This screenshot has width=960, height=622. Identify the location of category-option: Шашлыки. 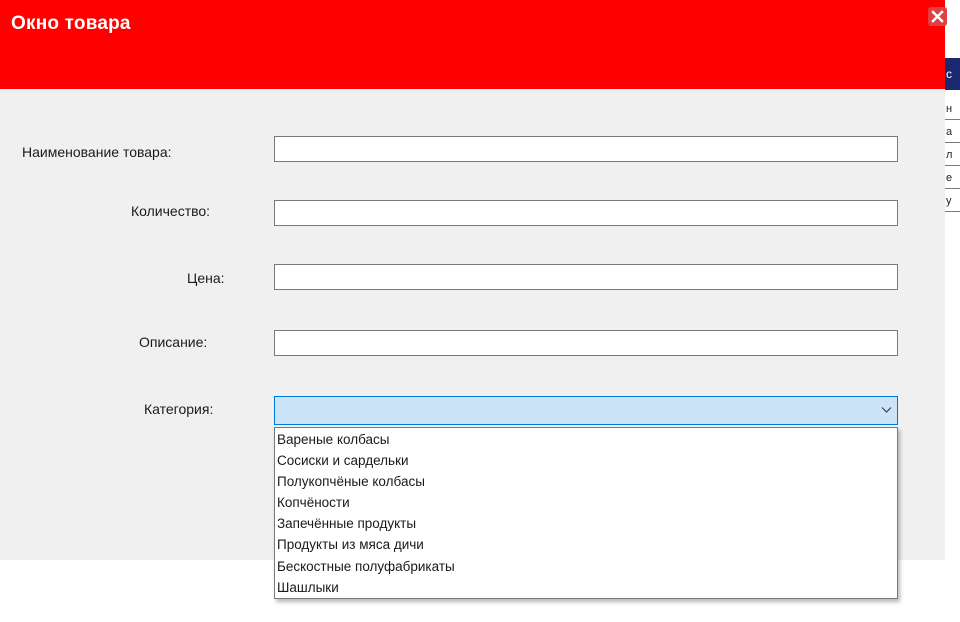
(586, 587).